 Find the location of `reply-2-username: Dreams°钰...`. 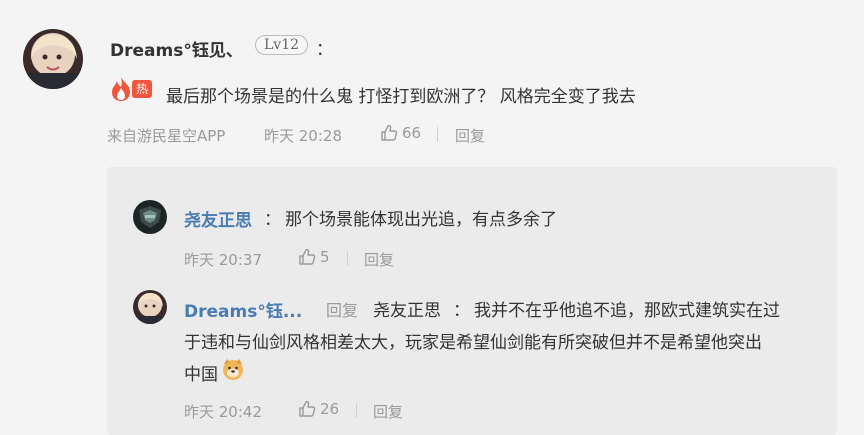

reply-2-username: Dreams°钰... is located at coordinates (243, 309).